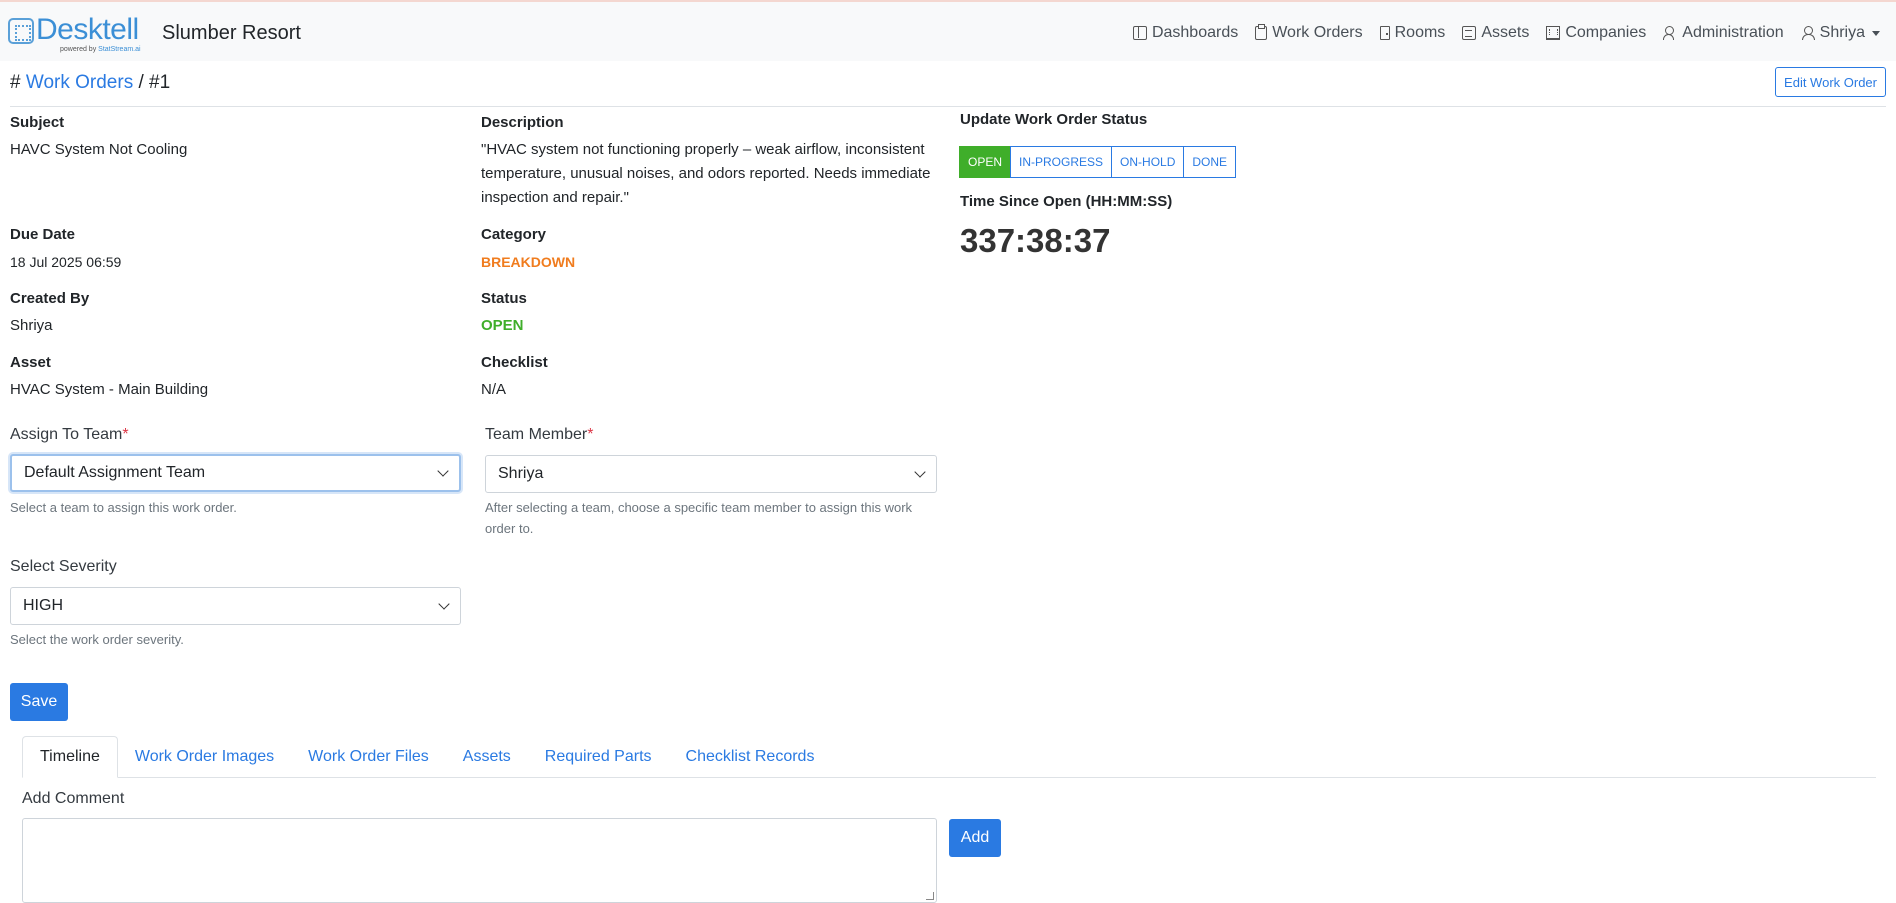  What do you see at coordinates (536, 434) in the screenshot?
I see `team-member-label-text: Team Member` at bounding box center [536, 434].